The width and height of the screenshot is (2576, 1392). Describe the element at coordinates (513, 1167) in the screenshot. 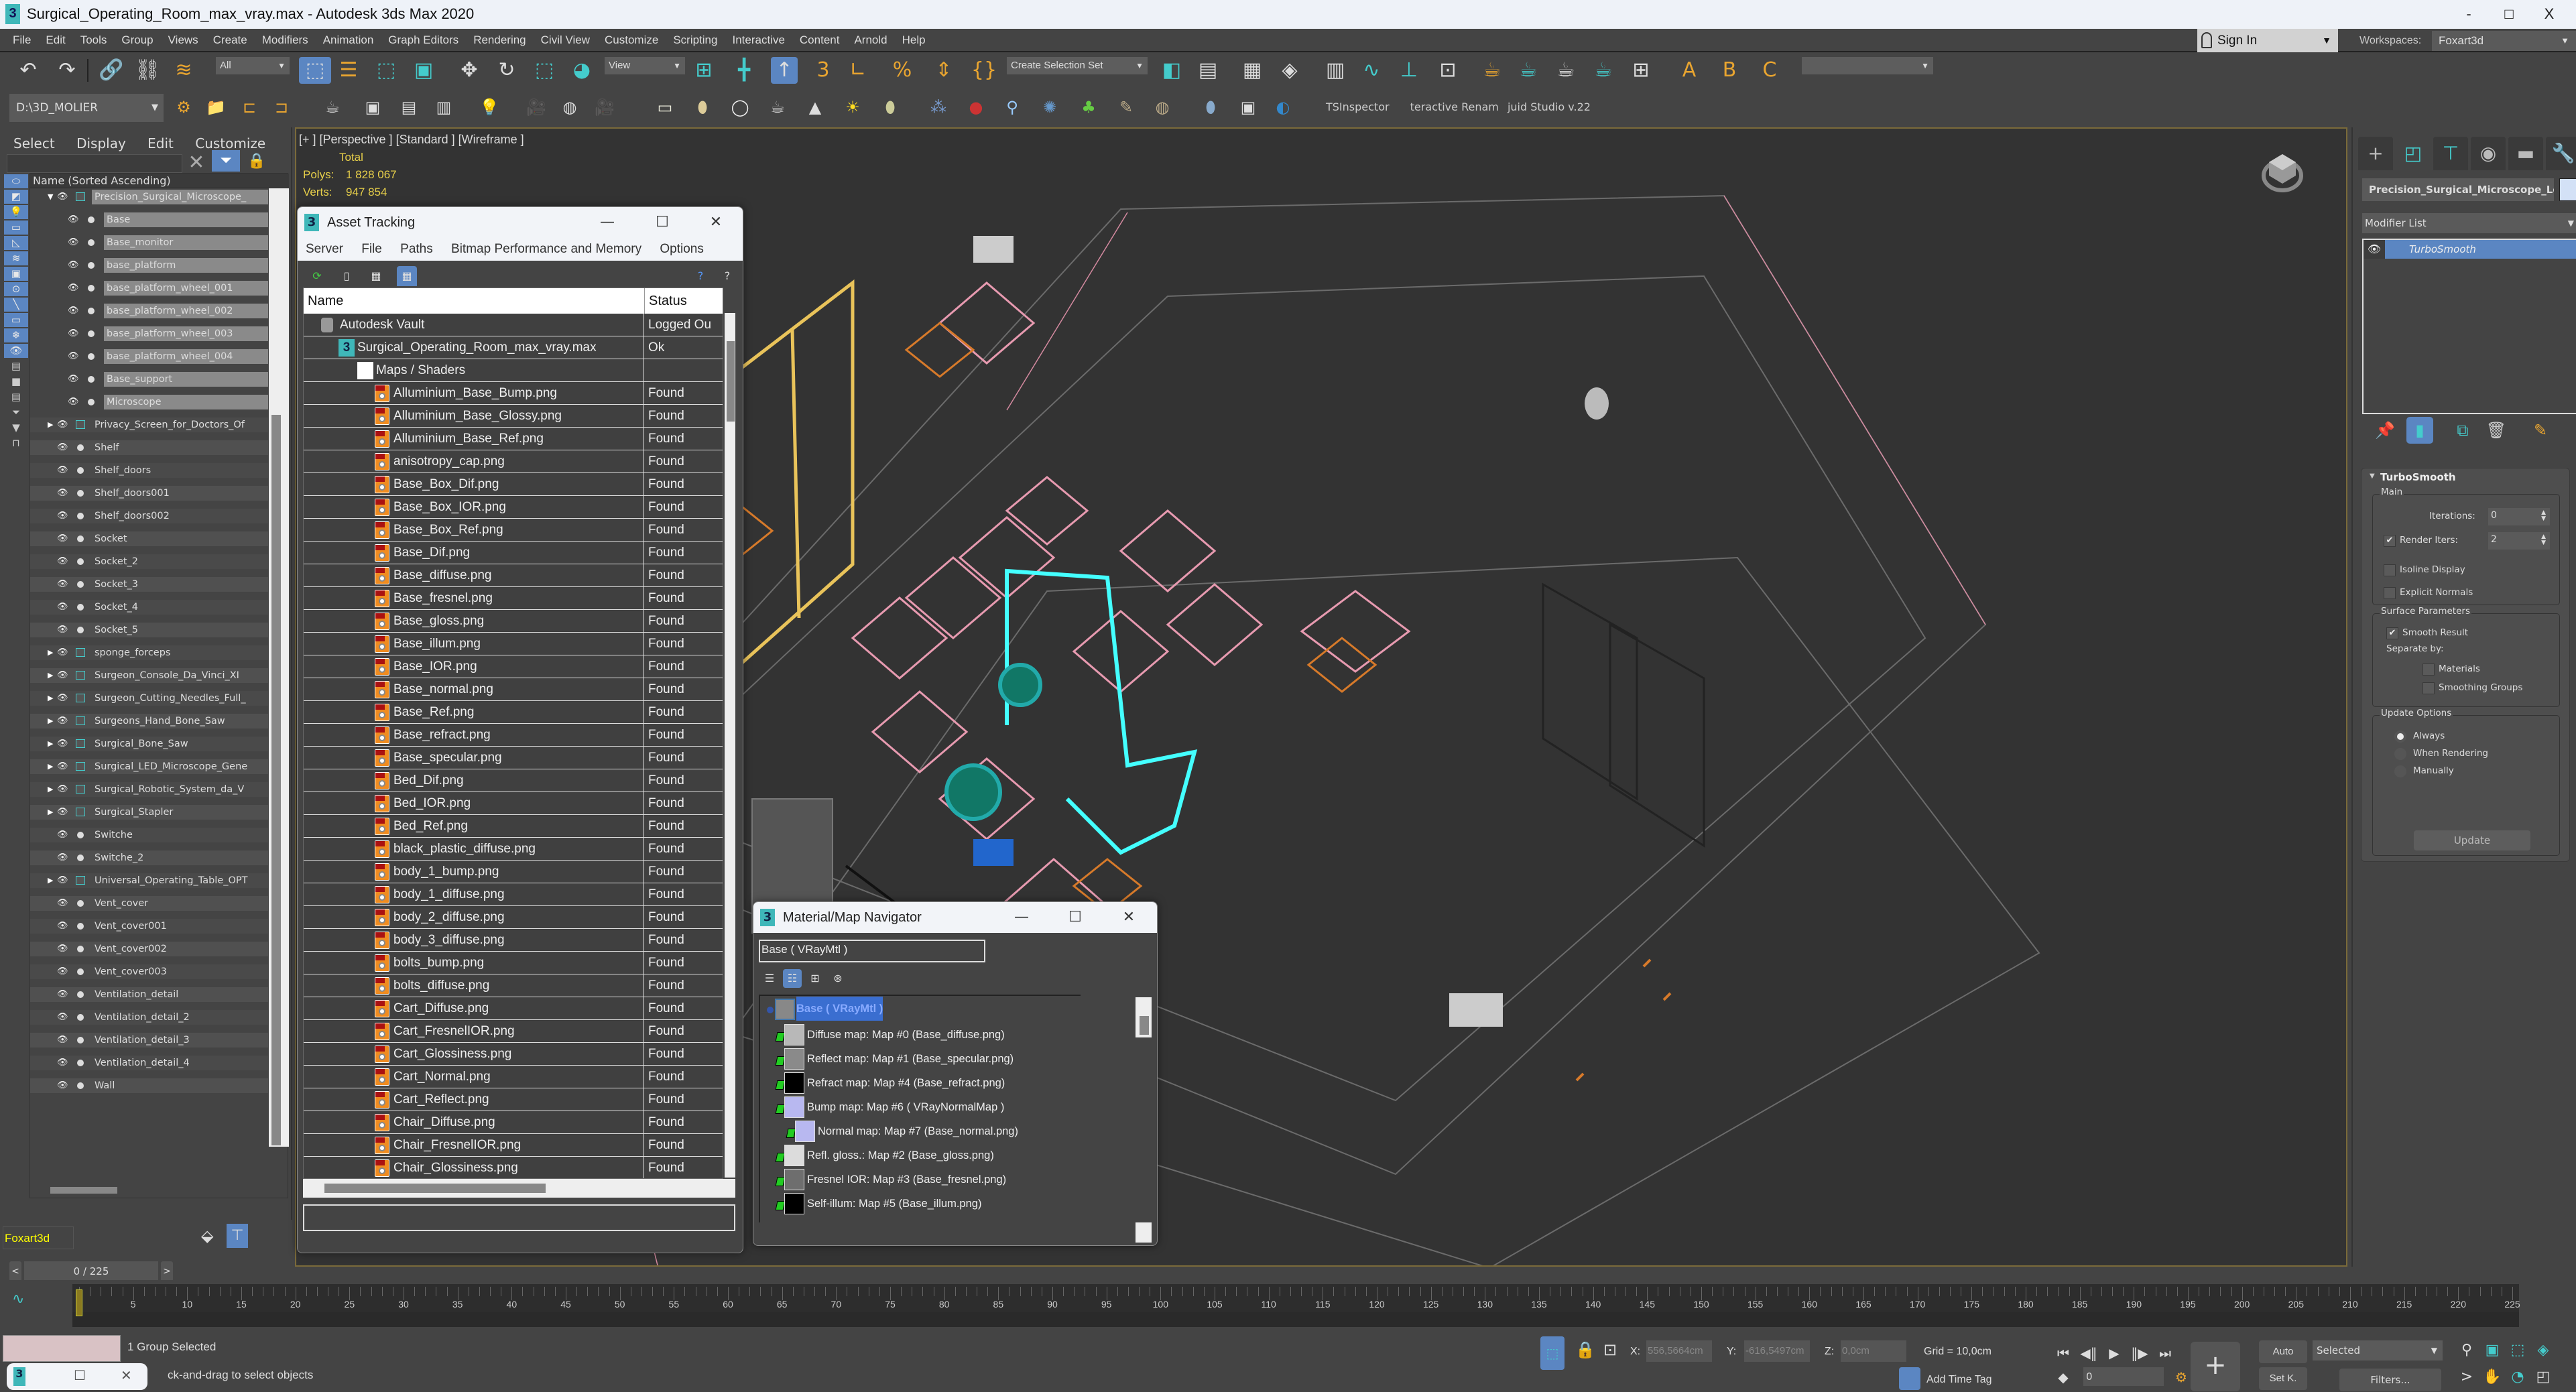

I see `asset-row: Chair_Glossiness.png Found` at that location.